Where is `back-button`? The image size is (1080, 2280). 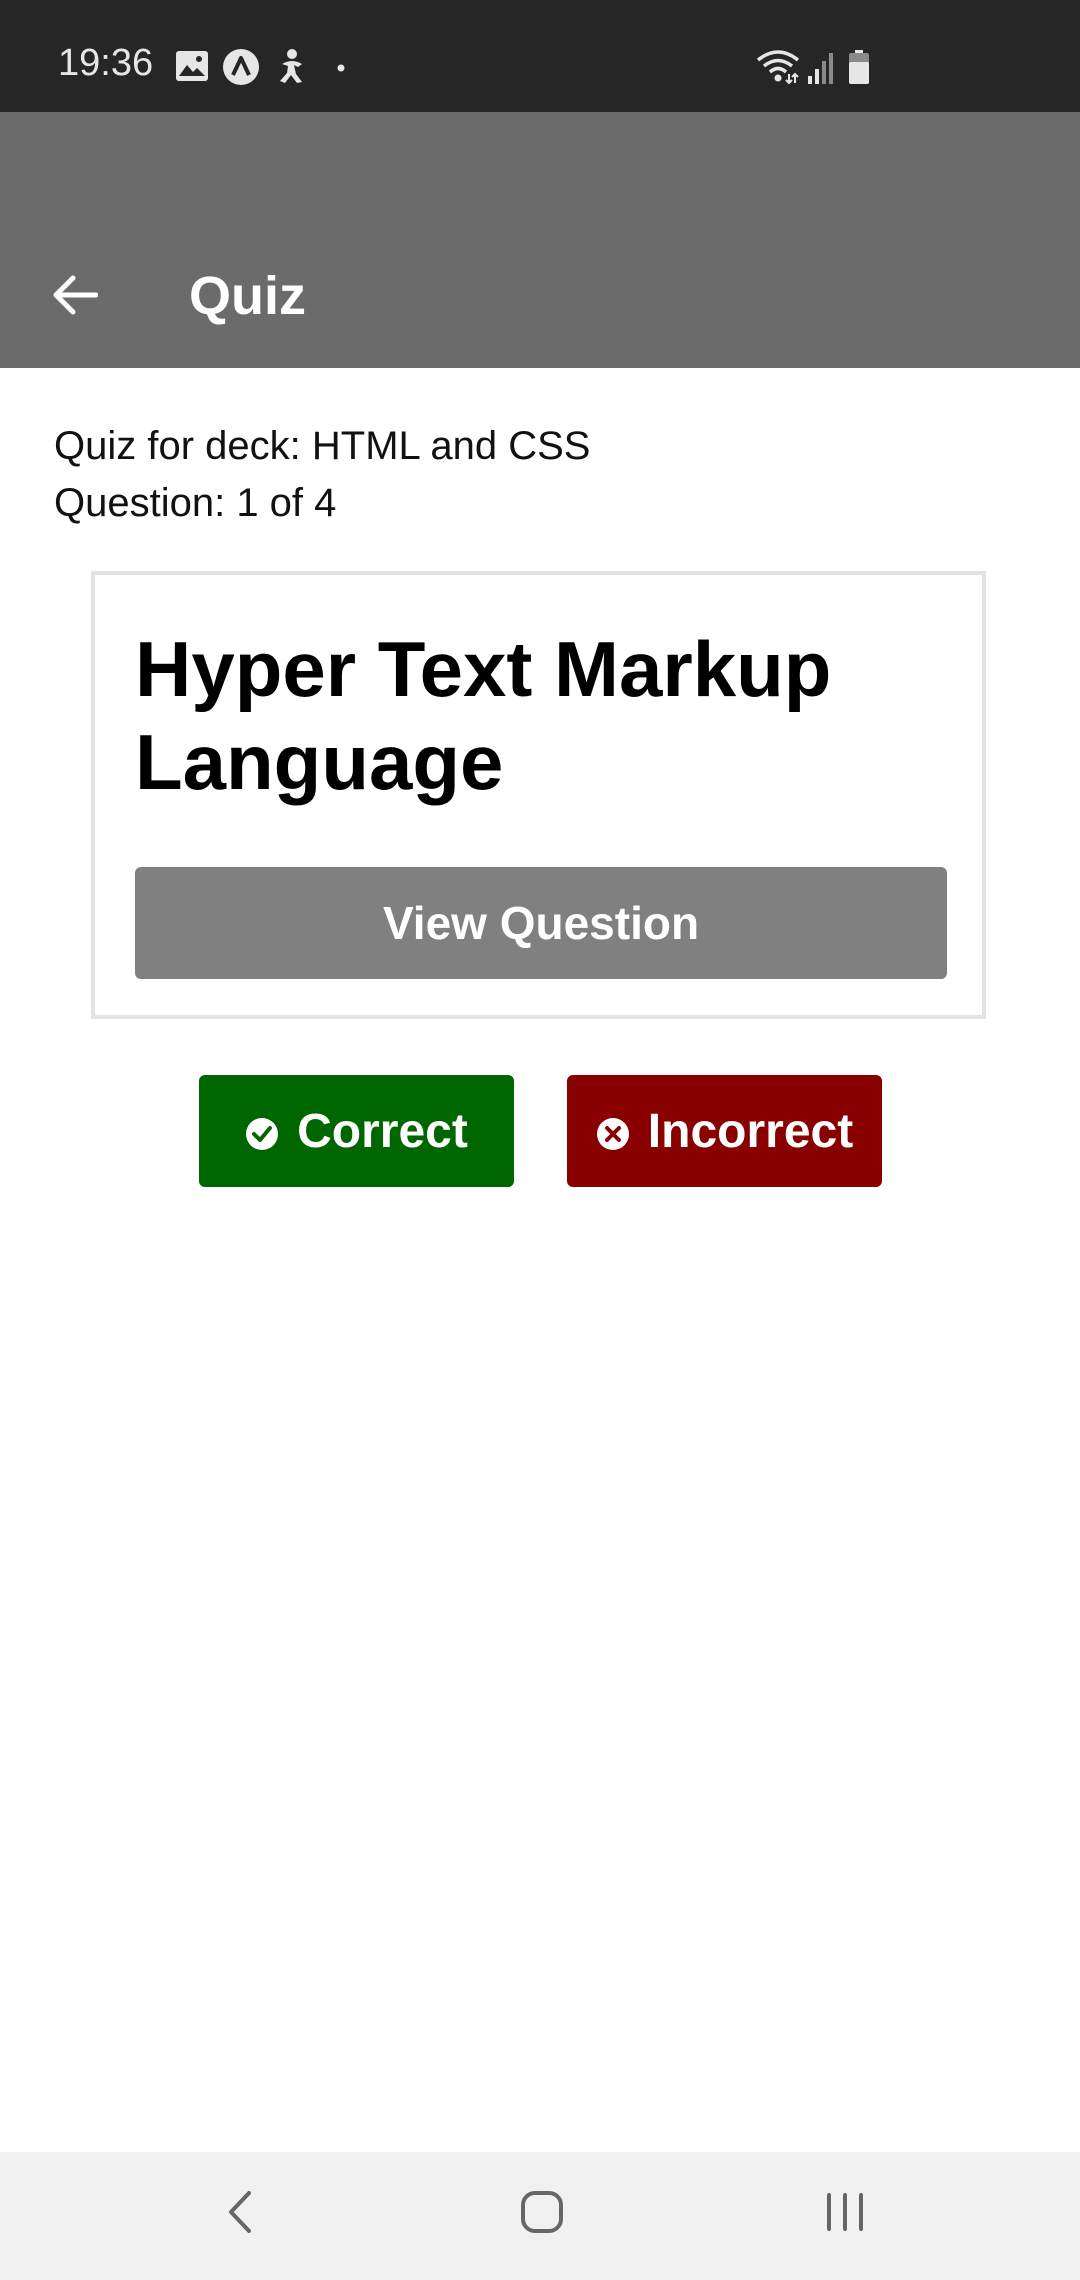 back-button is located at coordinates (75, 297).